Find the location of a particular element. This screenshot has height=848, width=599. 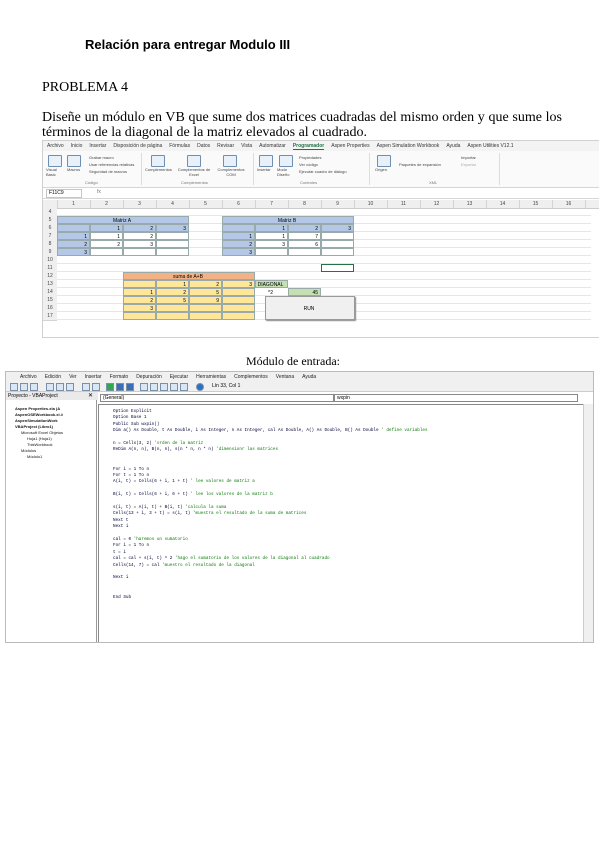

help-icon is located at coordinates (200, 387).